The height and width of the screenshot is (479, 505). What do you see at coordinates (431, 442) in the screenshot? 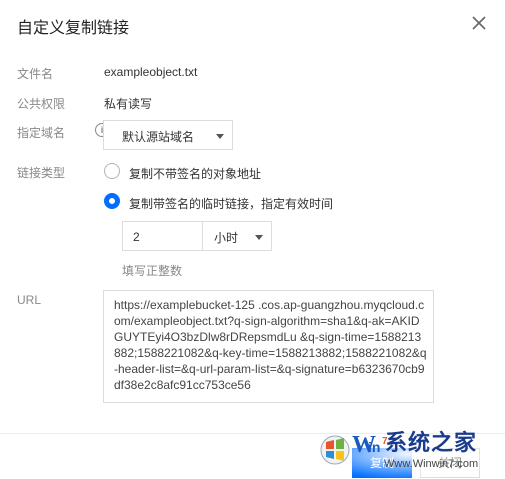
I see `watermark-text: 系统之家` at bounding box center [431, 442].